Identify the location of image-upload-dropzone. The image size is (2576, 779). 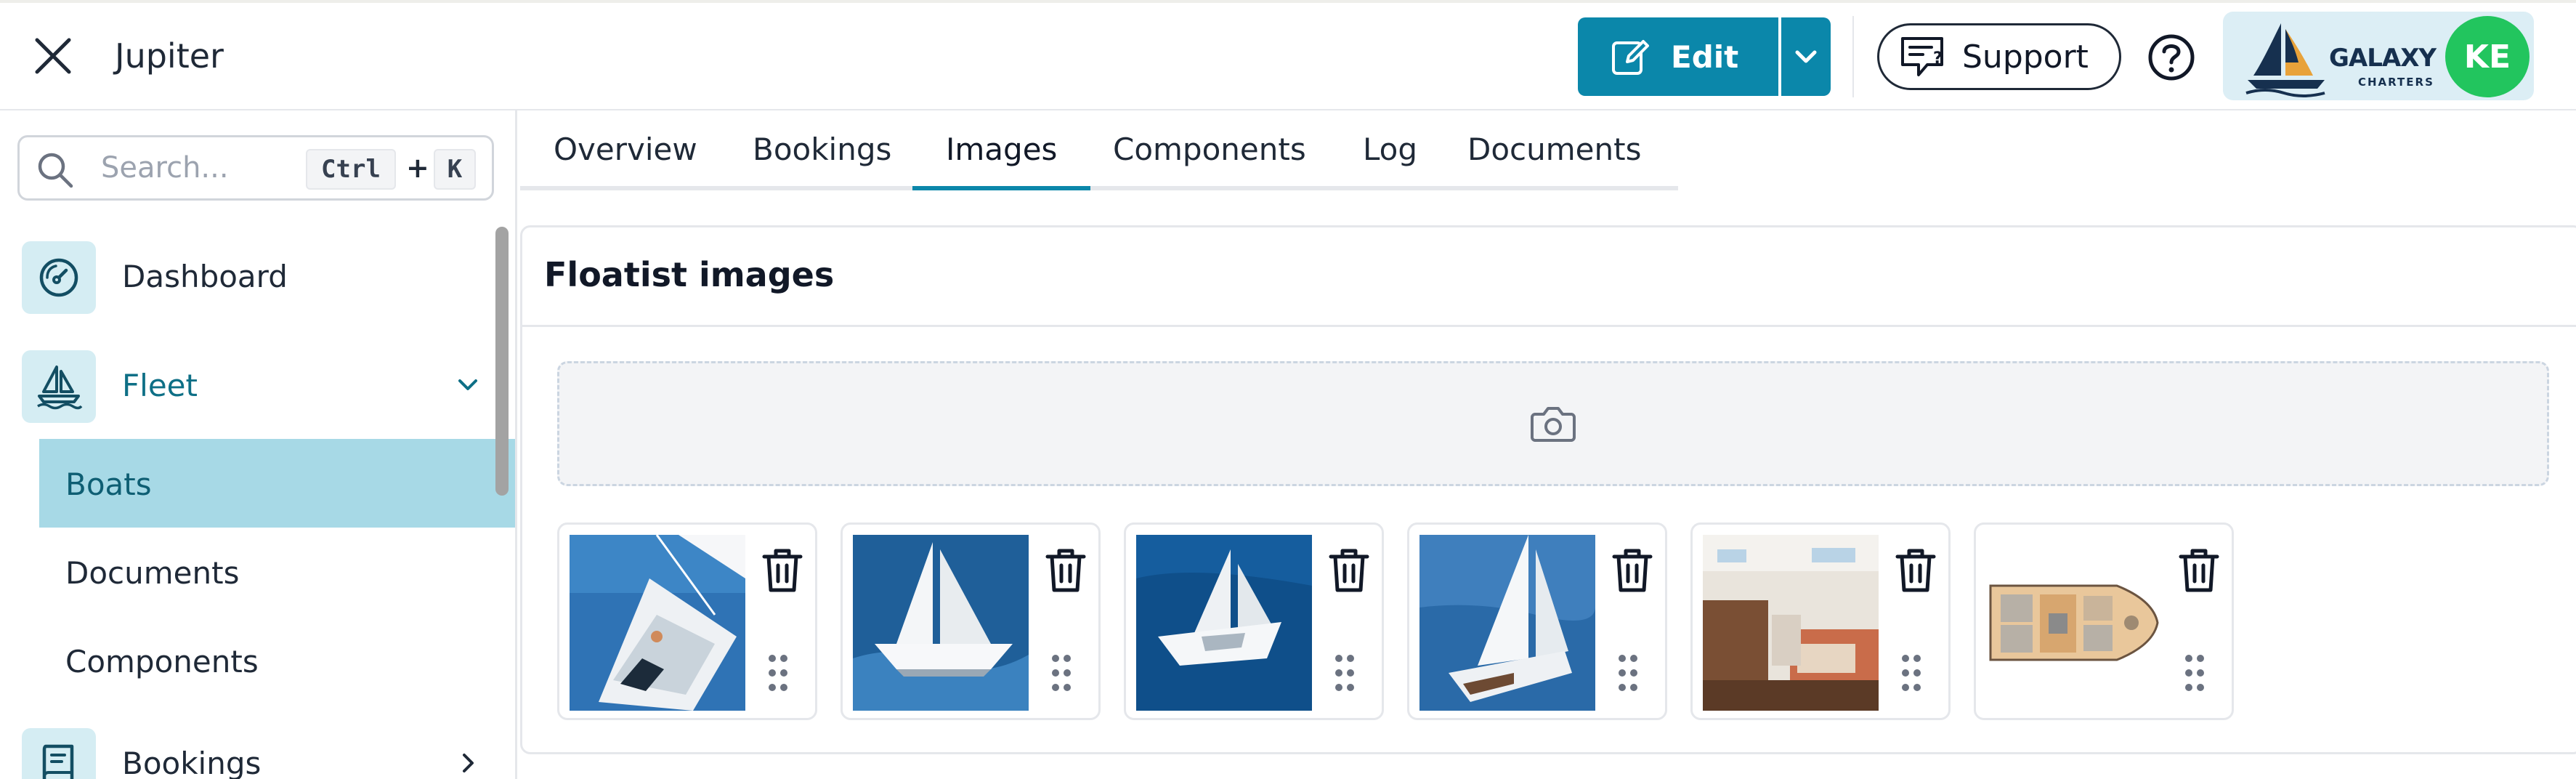
(1553, 423).